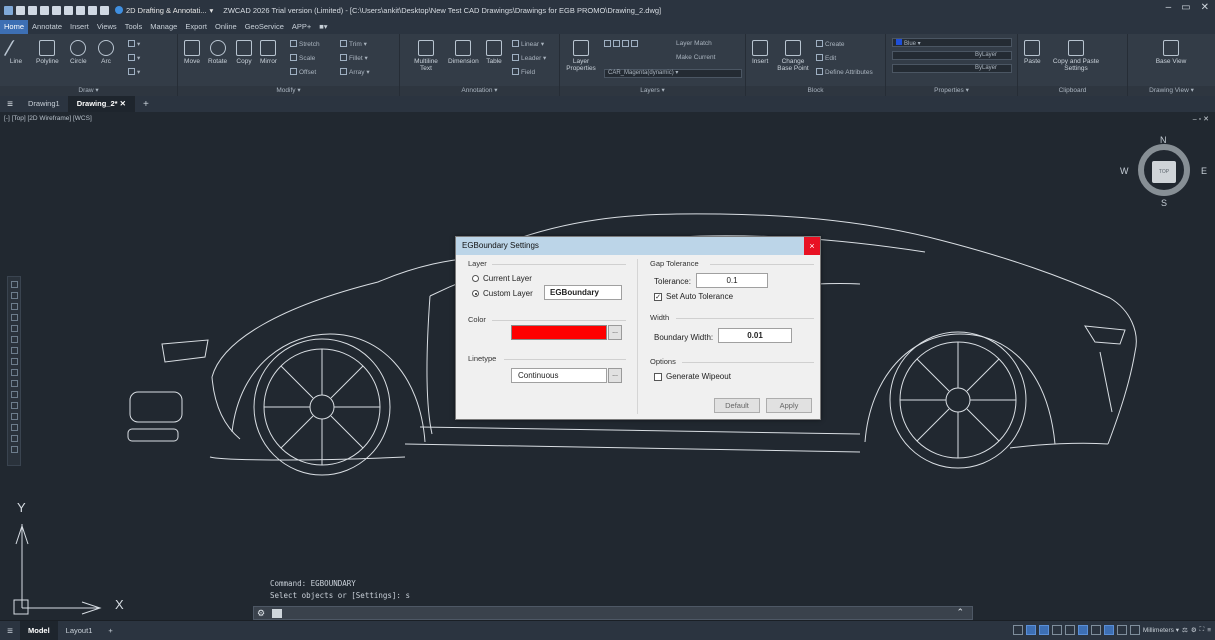 Image resolution: width=1215 pixels, height=640 pixels. What do you see at coordinates (1082, 630) in the screenshot?
I see `osnap-icon` at bounding box center [1082, 630].